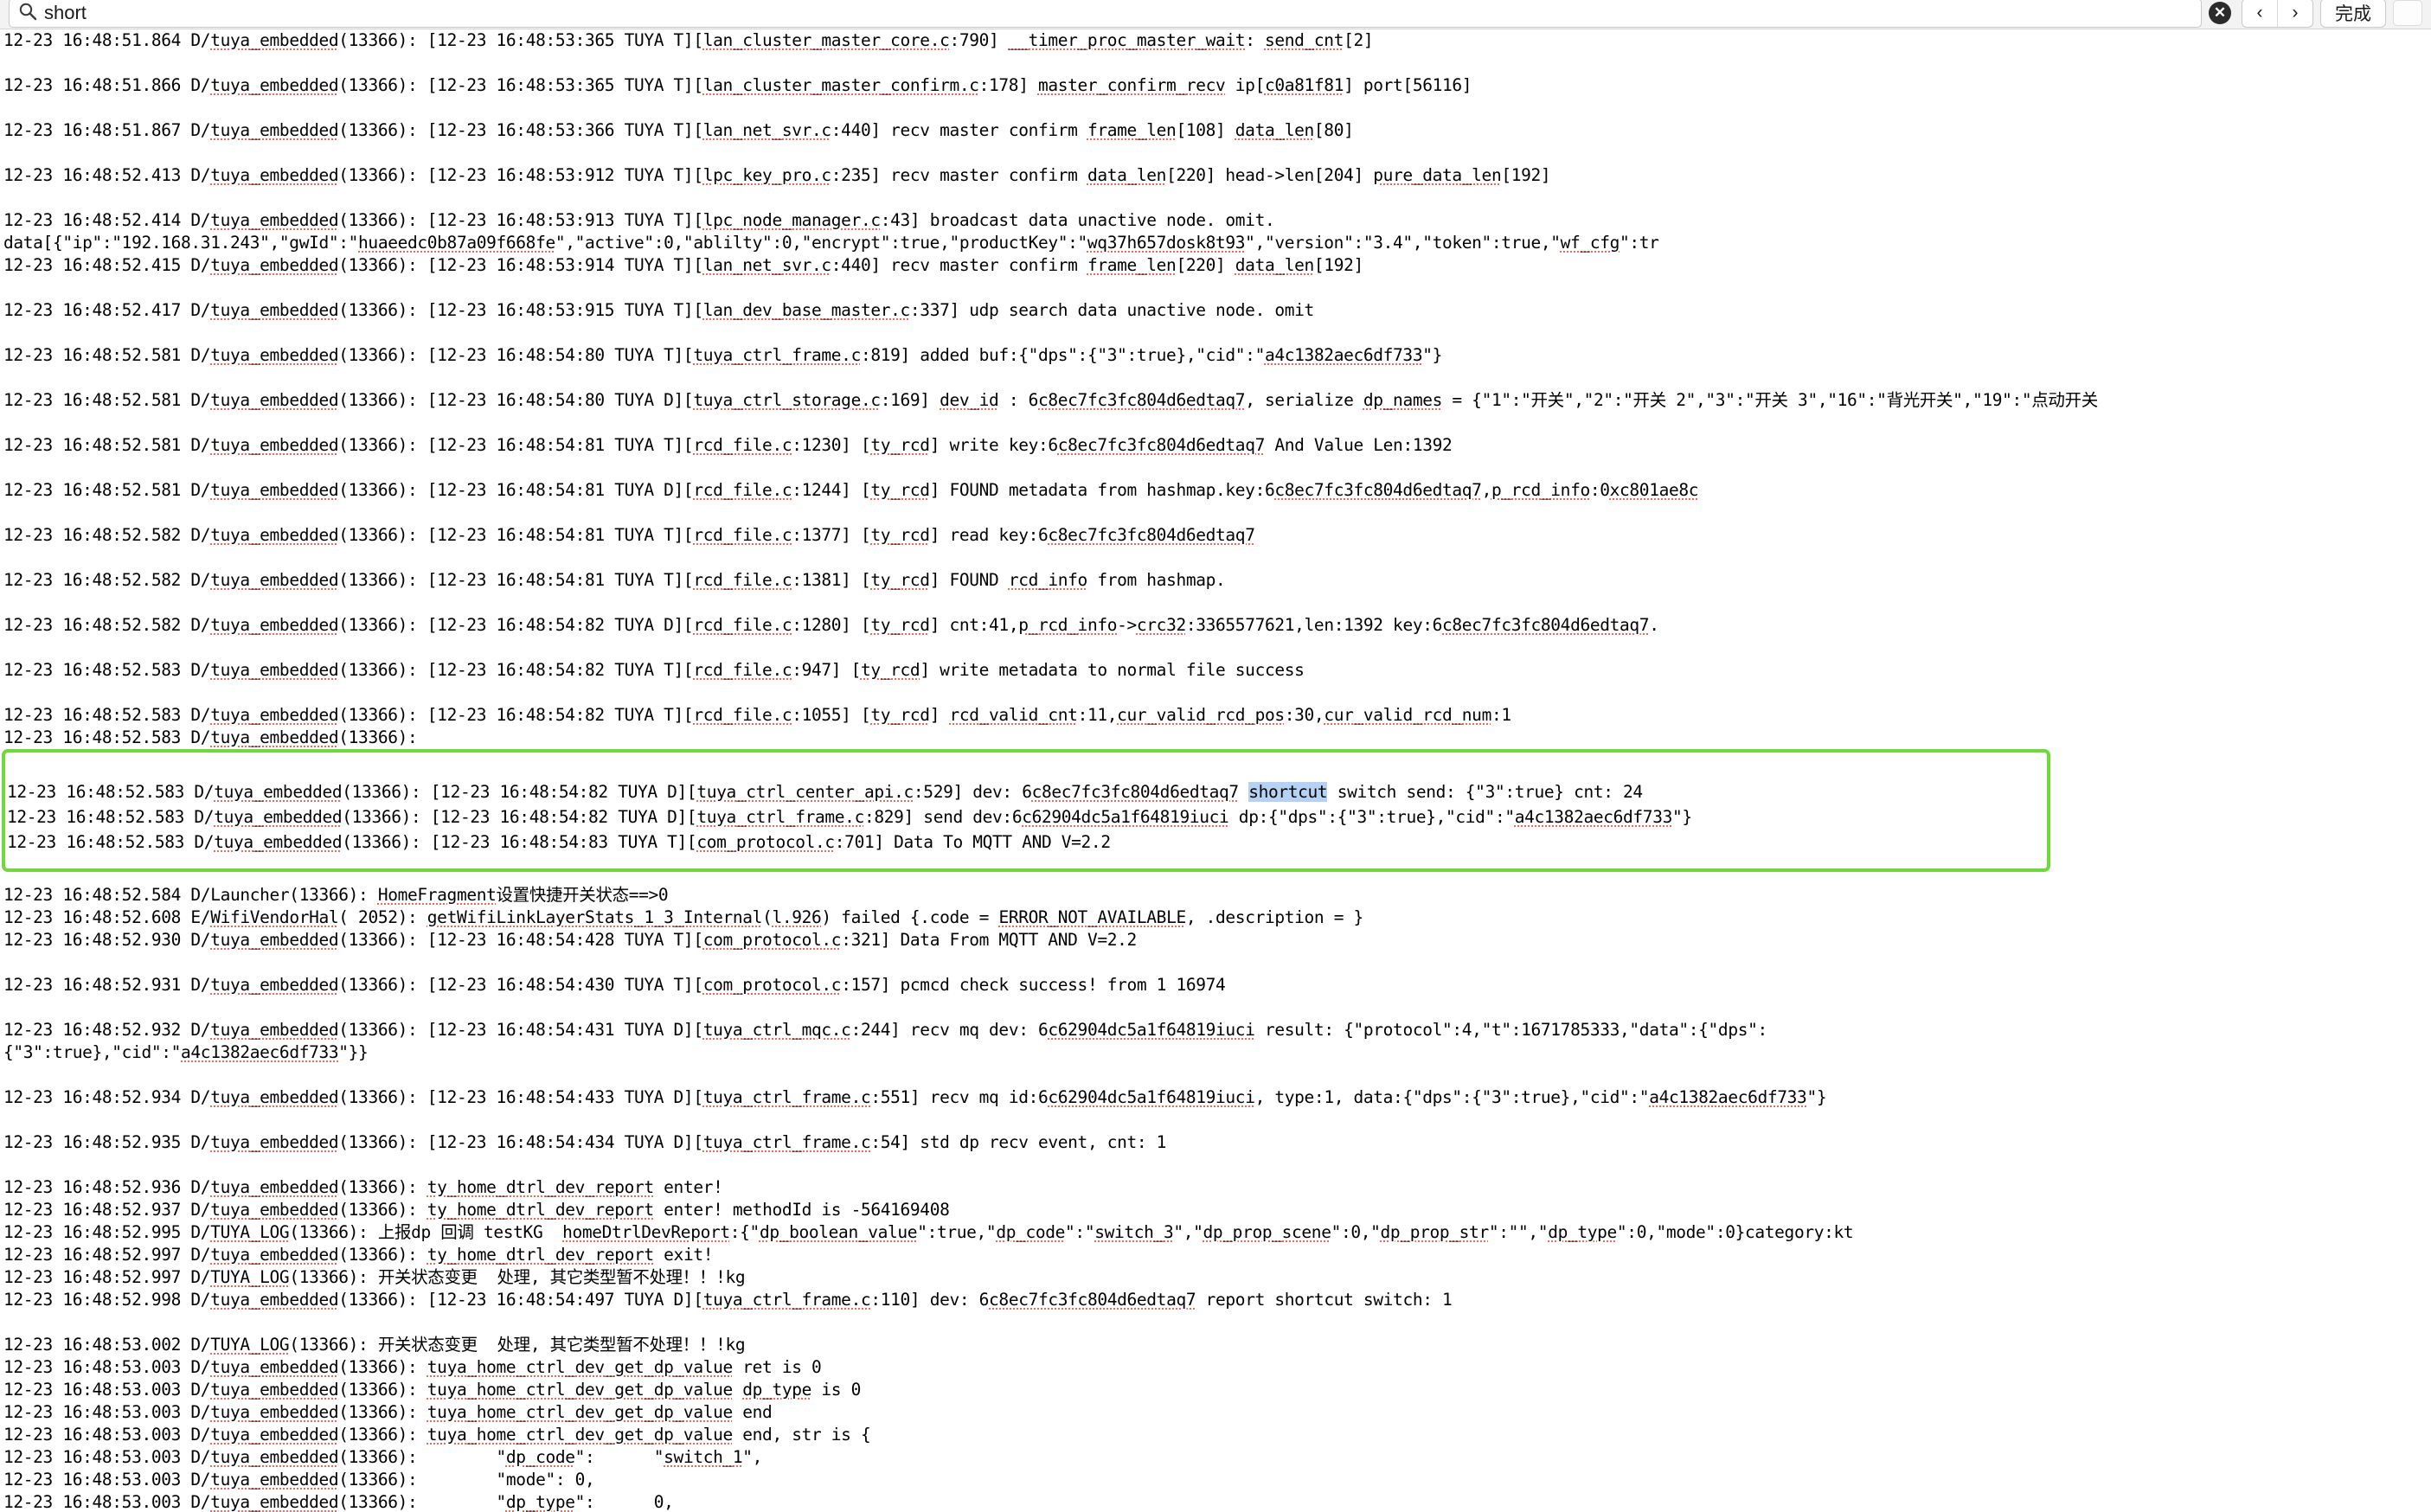 Image resolution: width=2431 pixels, height=1512 pixels. I want to click on search-toolbar: short ✕ ‹ › 完成, so click(1215, 14).